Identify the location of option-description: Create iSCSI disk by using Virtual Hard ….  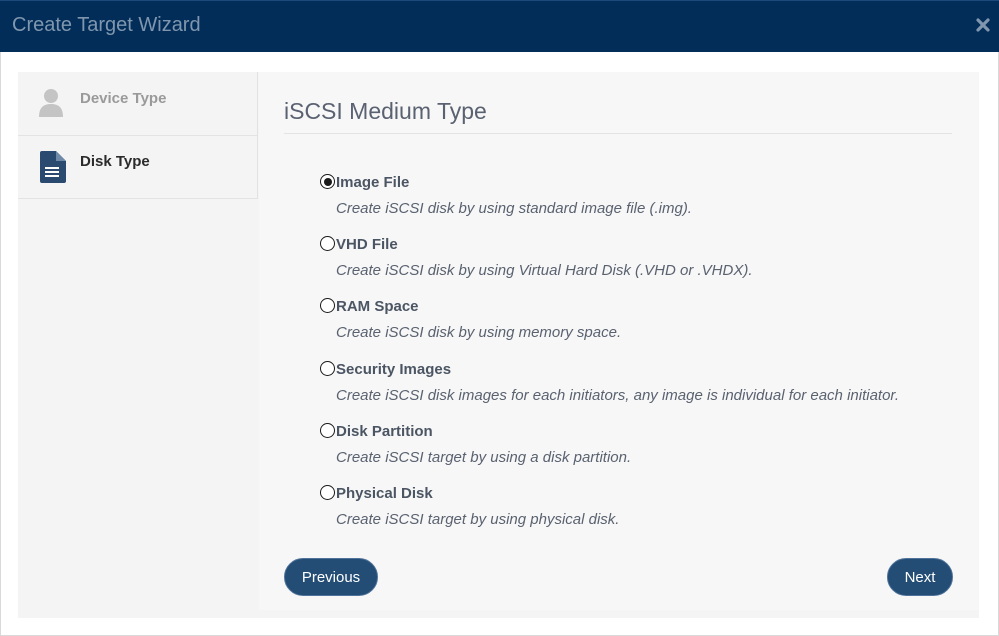
(544, 270).